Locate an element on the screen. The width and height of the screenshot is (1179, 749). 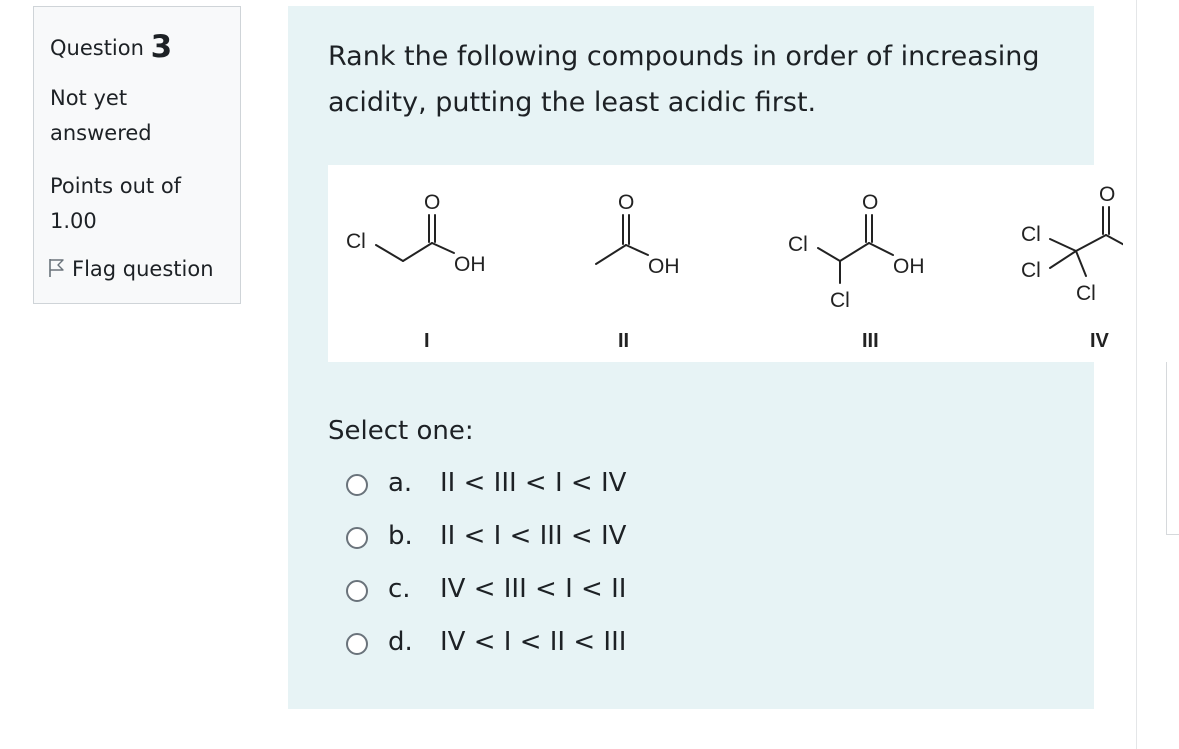
answer-text-c: IV < III < I < II is located at coordinates (533, 589).